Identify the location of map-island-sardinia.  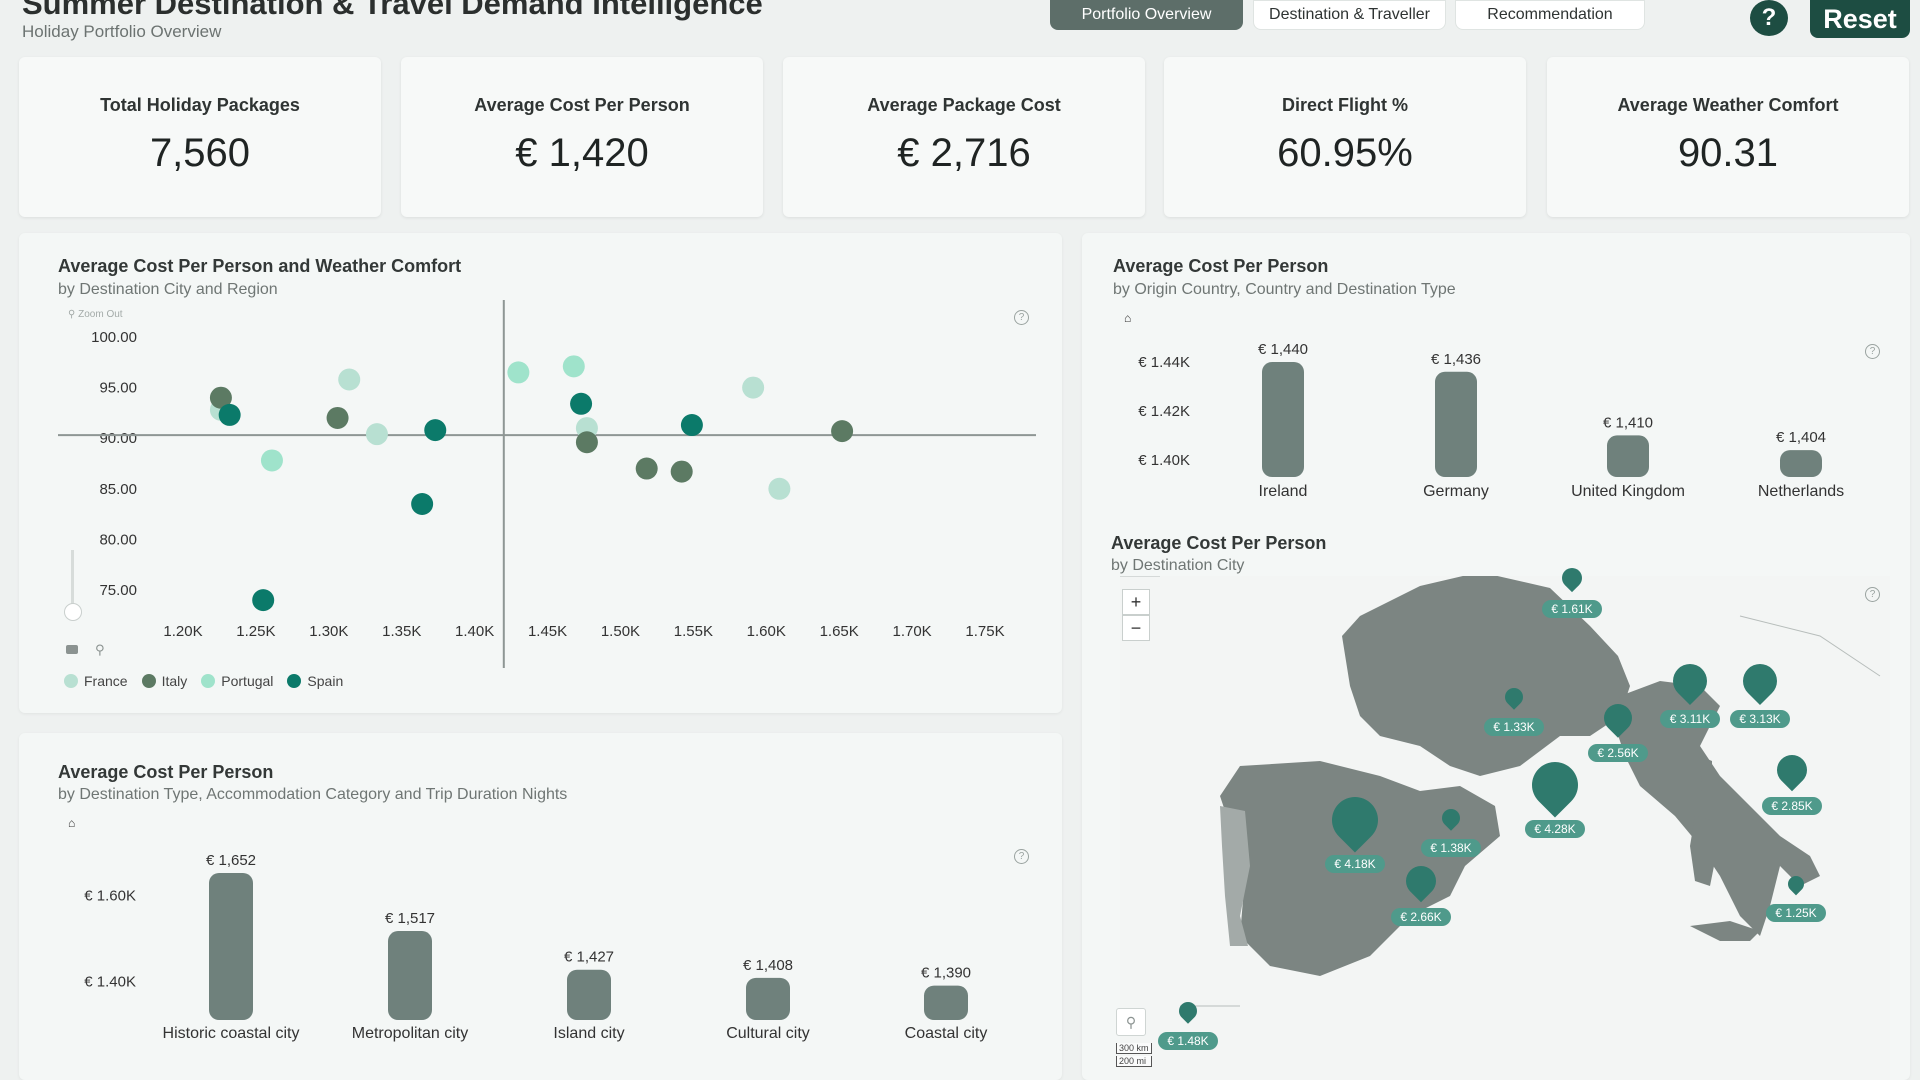
(1703, 851).